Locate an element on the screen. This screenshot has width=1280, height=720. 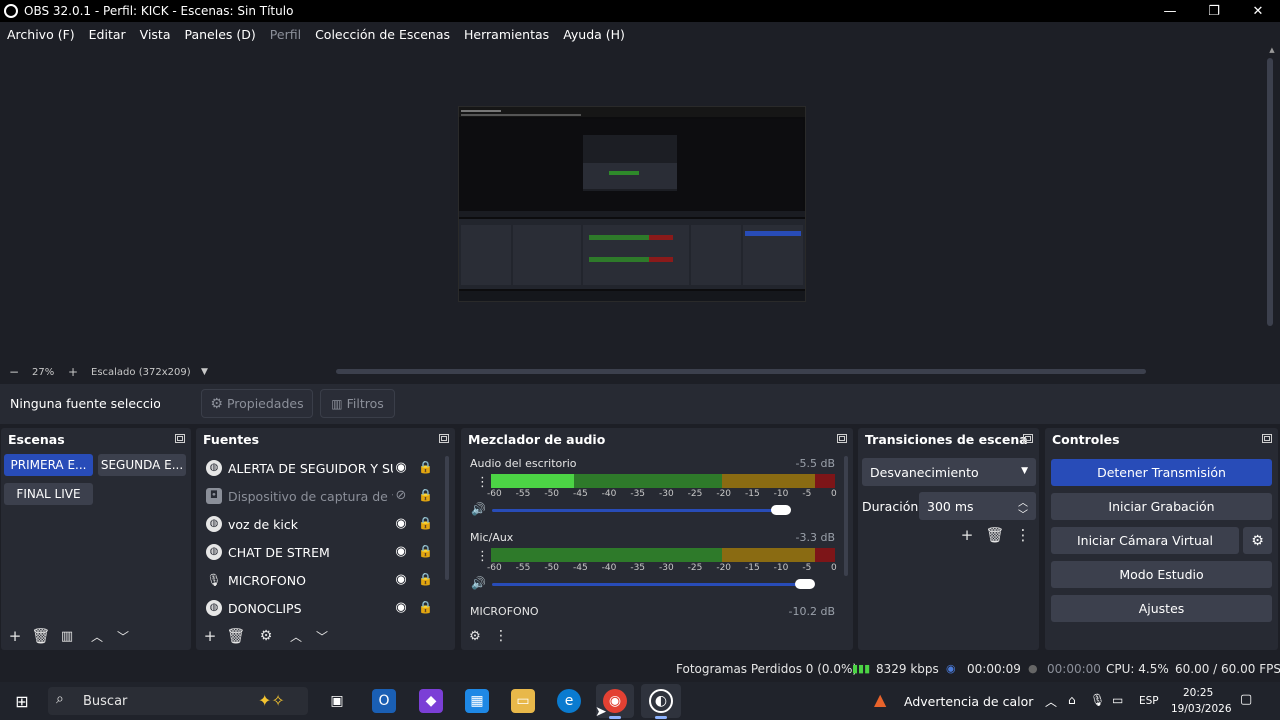
menu-coleccion-escenas: Colección de Escenas is located at coordinates (382, 34).